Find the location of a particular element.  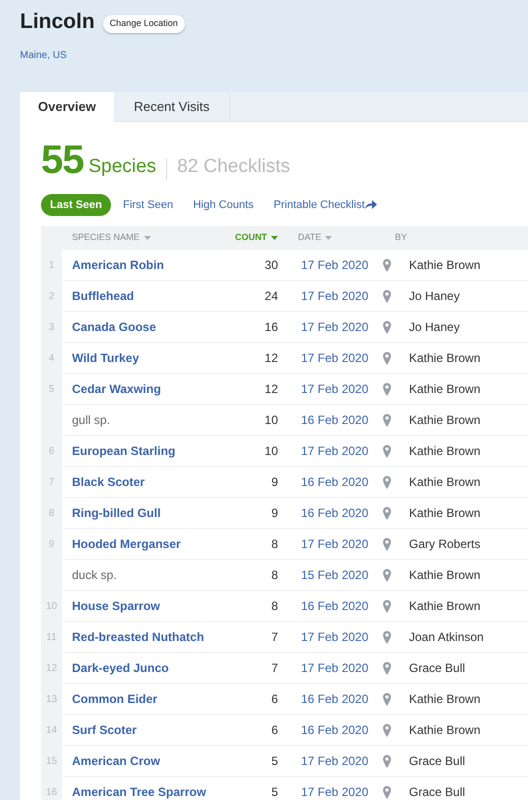

species-count: 55 is located at coordinates (62, 160).